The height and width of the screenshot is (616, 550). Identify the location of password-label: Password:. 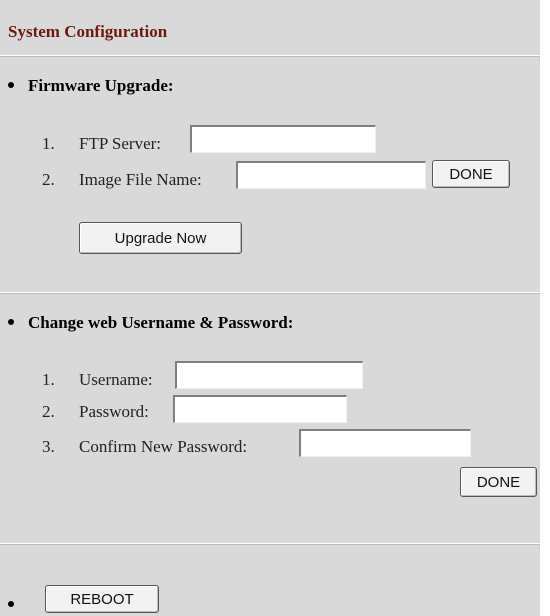
(114, 411).